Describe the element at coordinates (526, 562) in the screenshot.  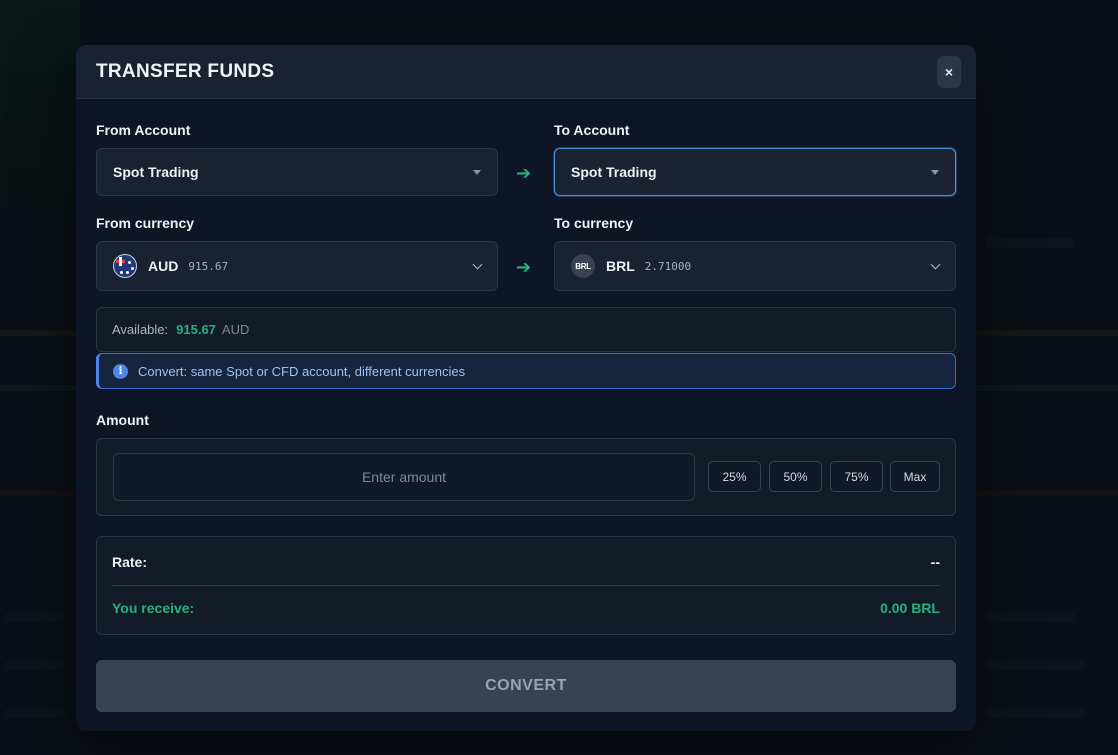
I see `rate-row: Rate: --` at that location.